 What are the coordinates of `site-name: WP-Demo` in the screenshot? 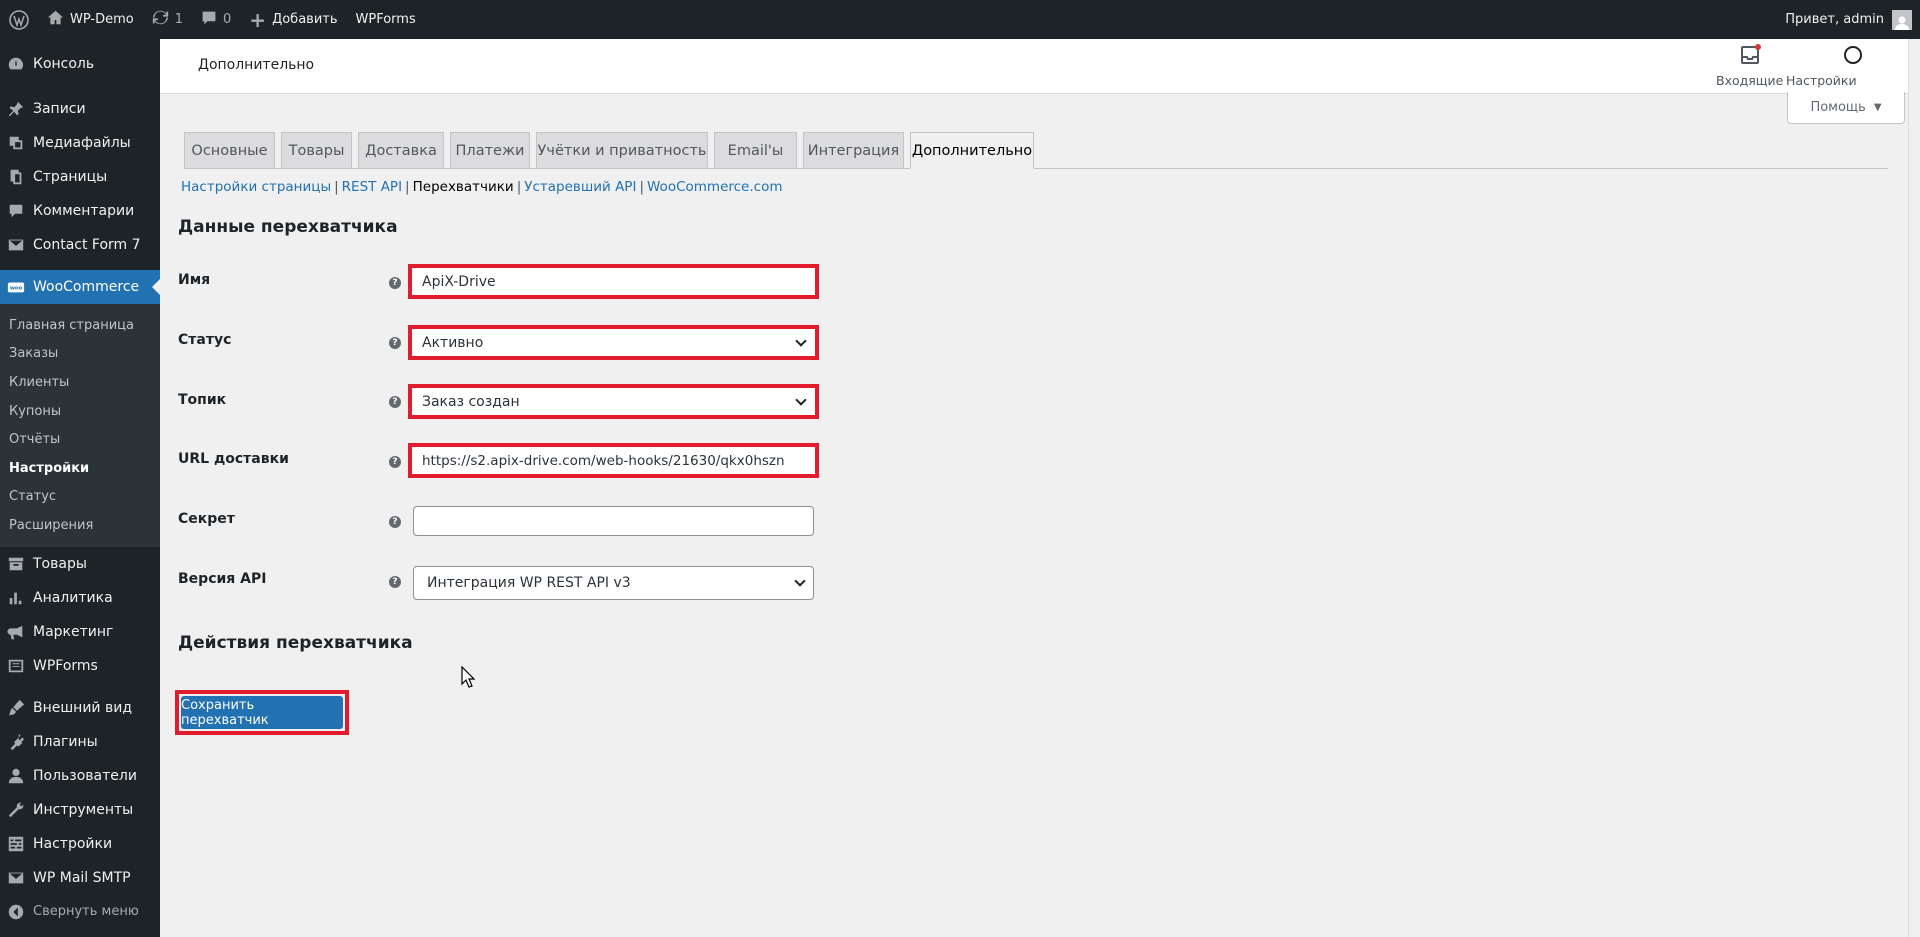 It's located at (102, 19).